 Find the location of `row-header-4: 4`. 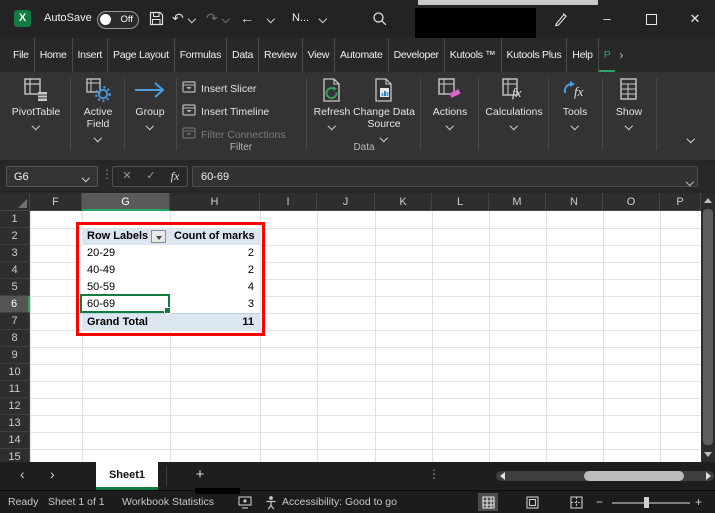

row-header-4: 4 is located at coordinates (15, 270).